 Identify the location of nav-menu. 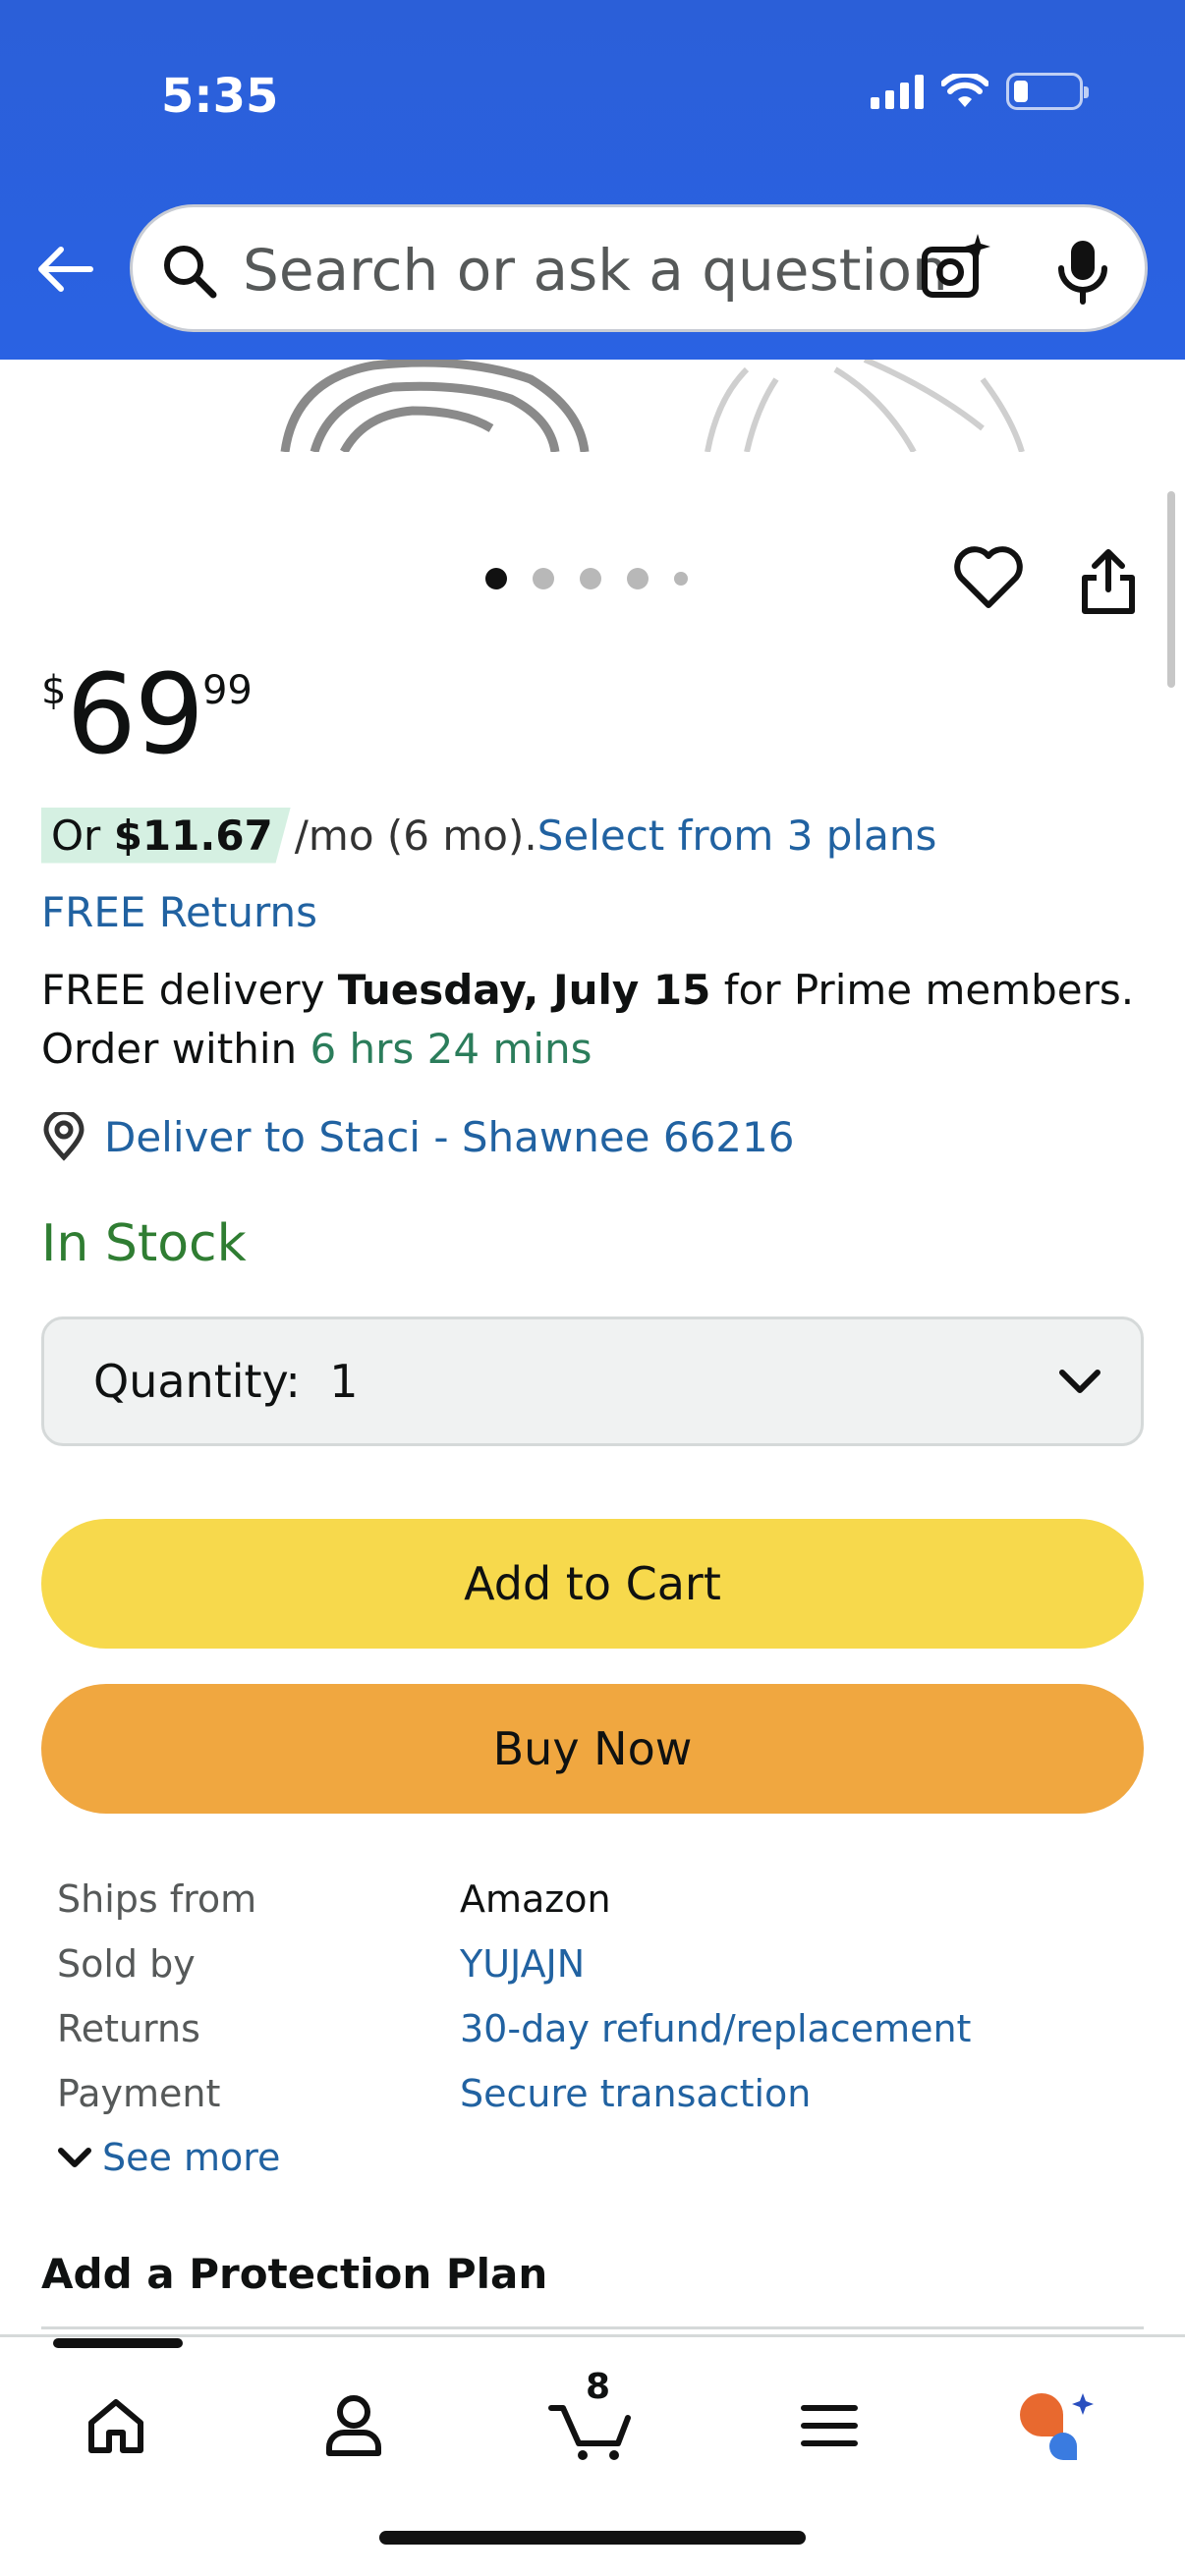
(829, 2426).